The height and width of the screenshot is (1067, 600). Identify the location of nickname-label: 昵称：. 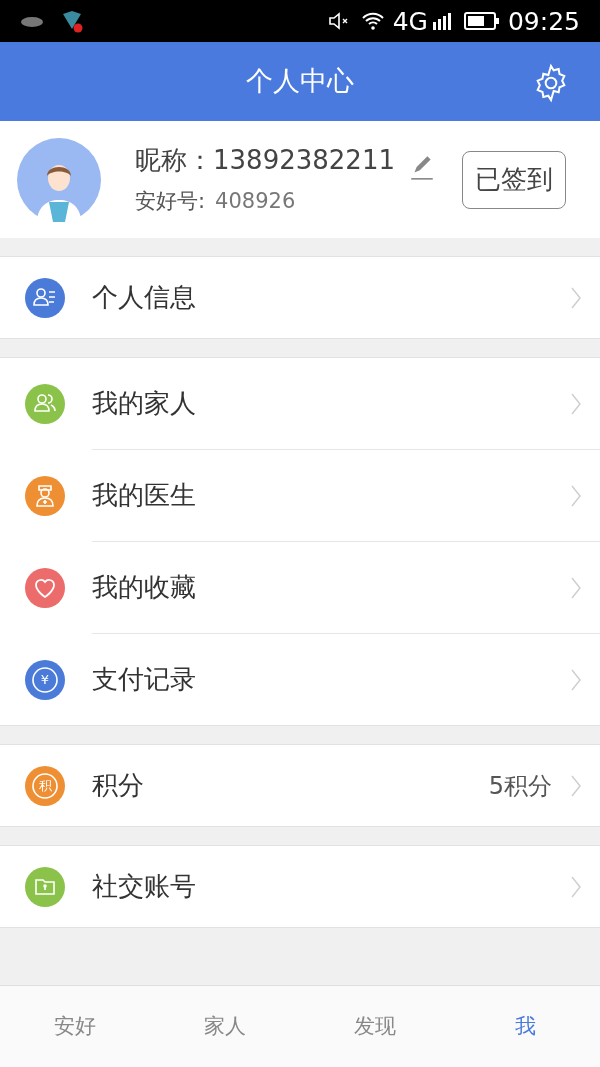
(174, 161).